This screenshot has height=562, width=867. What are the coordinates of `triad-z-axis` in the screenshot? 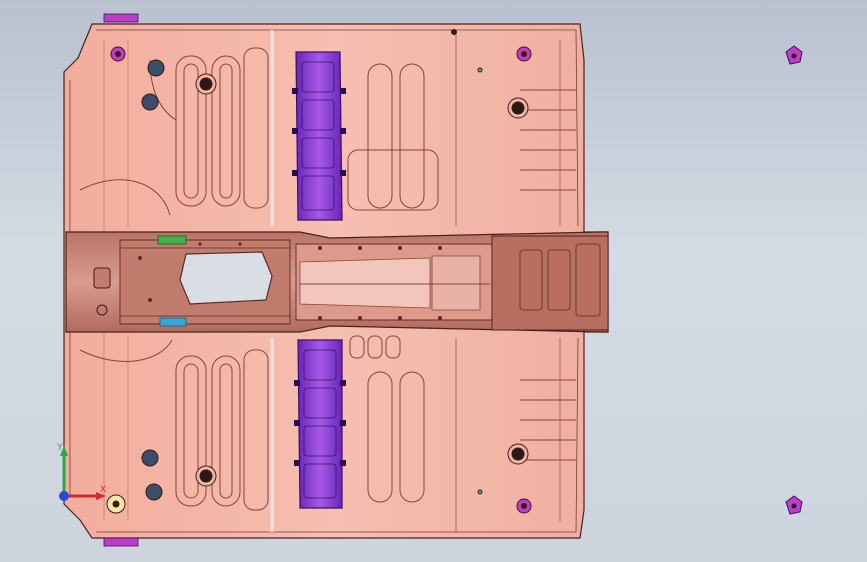 It's located at (64, 496).